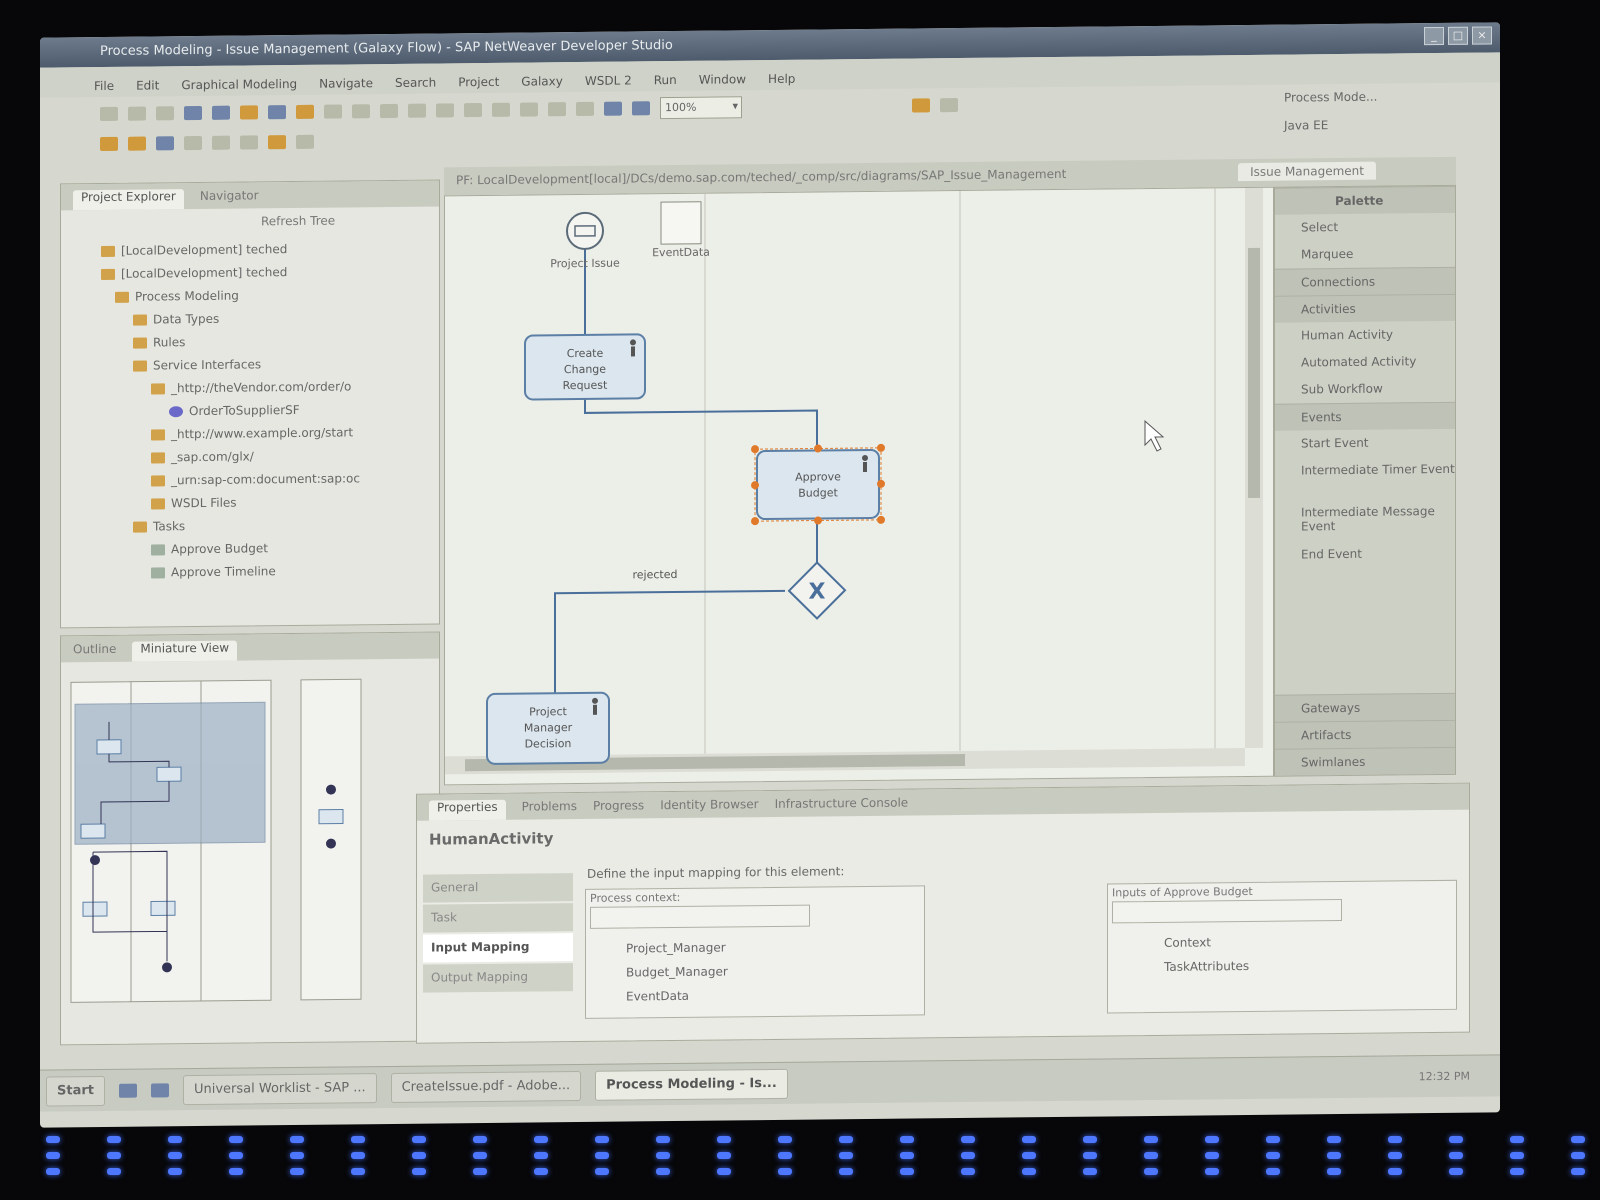 The height and width of the screenshot is (1200, 1600). Describe the element at coordinates (1365, 554) in the screenshot. I see `palette-end-event: End Event` at that location.